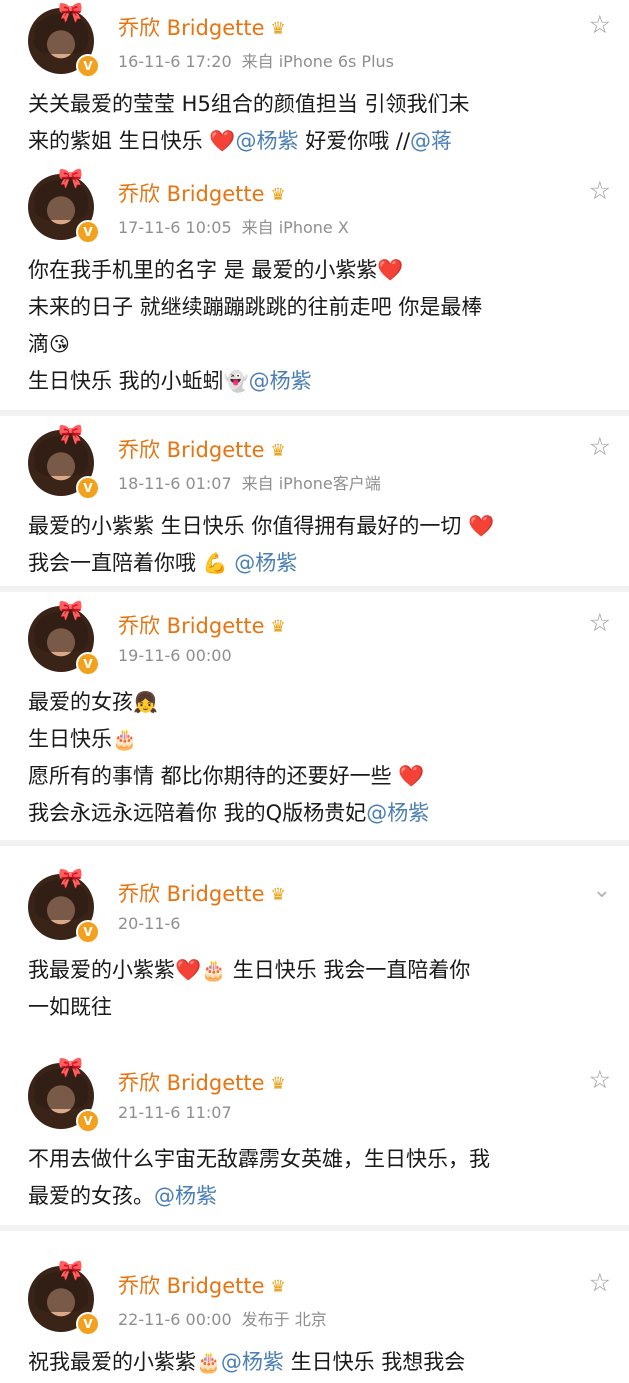 The image size is (629, 1383). What do you see at coordinates (318, 381) in the screenshot?
I see `post-text-line: 生日快乐 我的小蚯蚓👻@杨紫` at bounding box center [318, 381].